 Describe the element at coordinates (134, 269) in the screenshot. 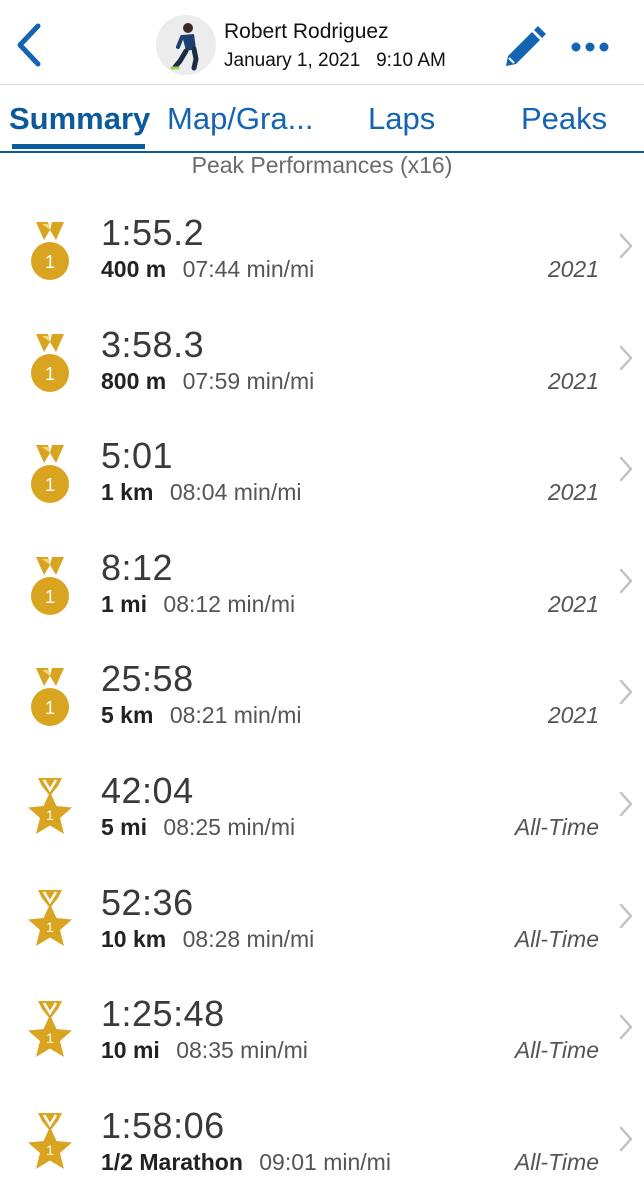

I see `peak-distance: 400 m` at that location.